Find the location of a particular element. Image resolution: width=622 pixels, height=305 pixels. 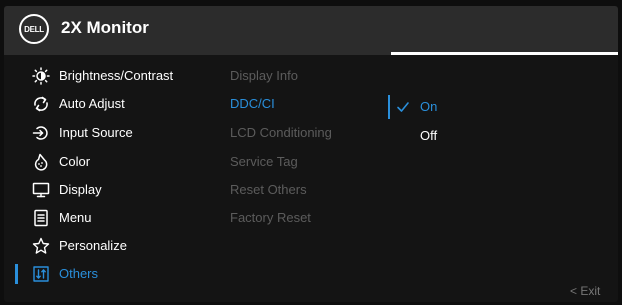

option-off: Off is located at coordinates (446, 136).